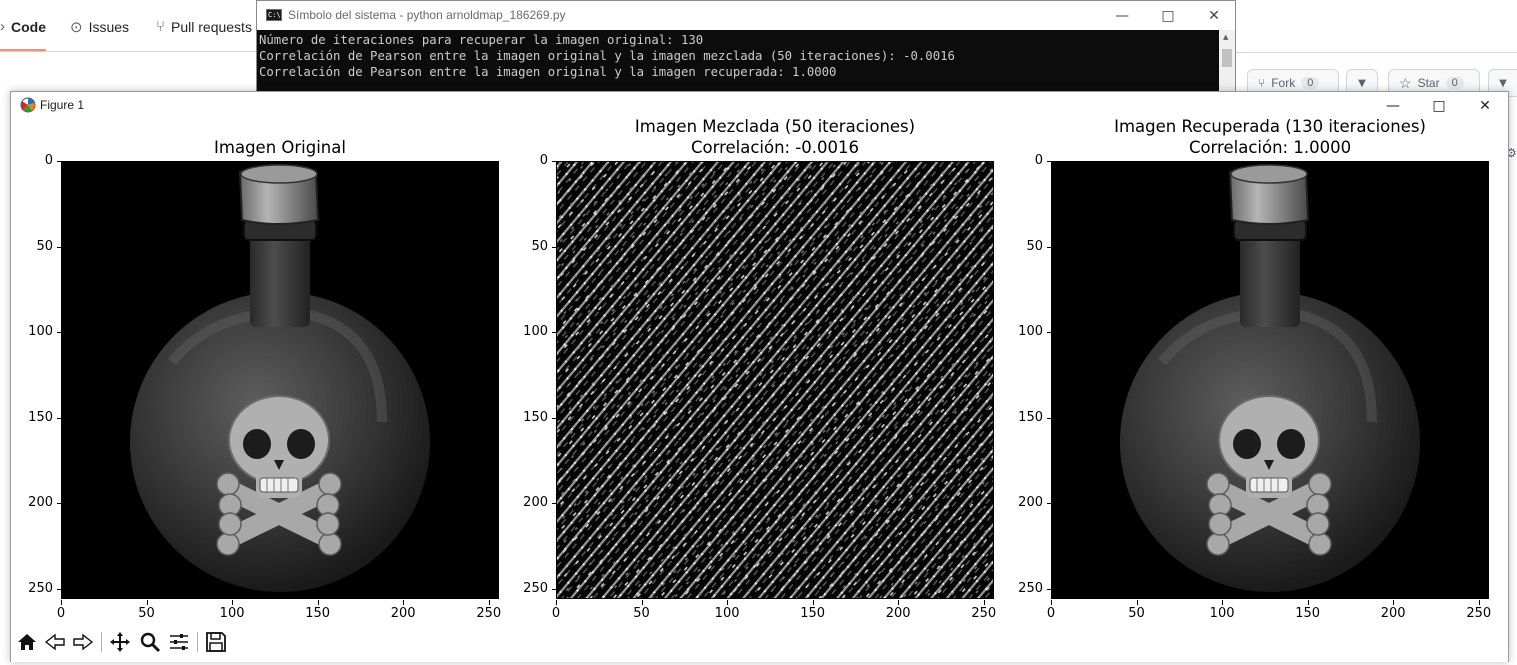 The height and width of the screenshot is (665, 1517). I want to click on forward-button, so click(83, 642).